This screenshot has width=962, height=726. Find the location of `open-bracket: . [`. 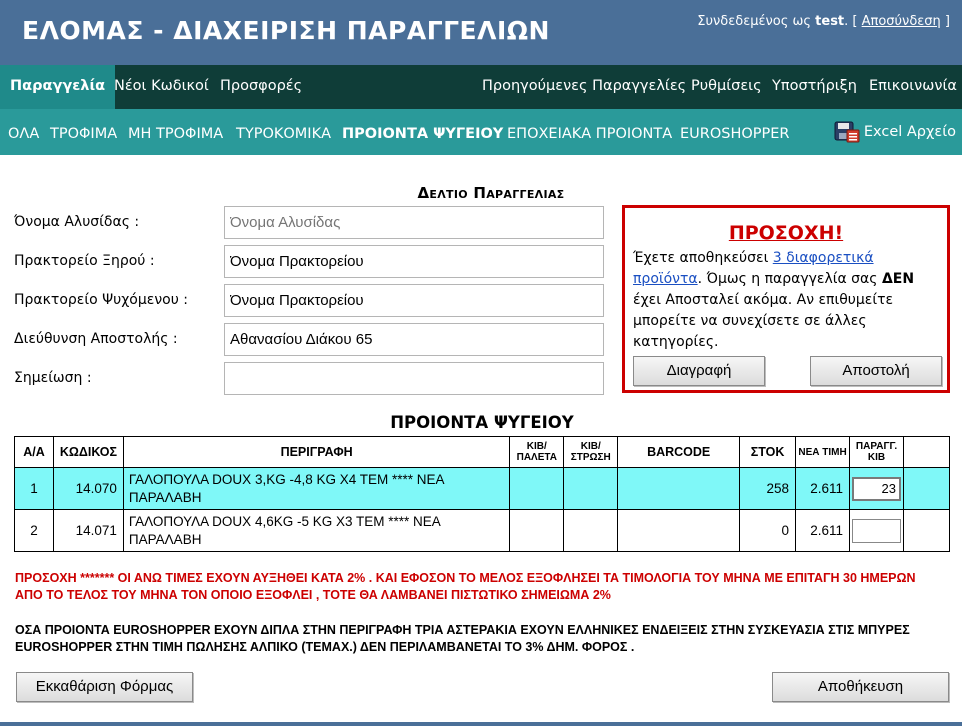

open-bracket: . [ is located at coordinates (851, 21).